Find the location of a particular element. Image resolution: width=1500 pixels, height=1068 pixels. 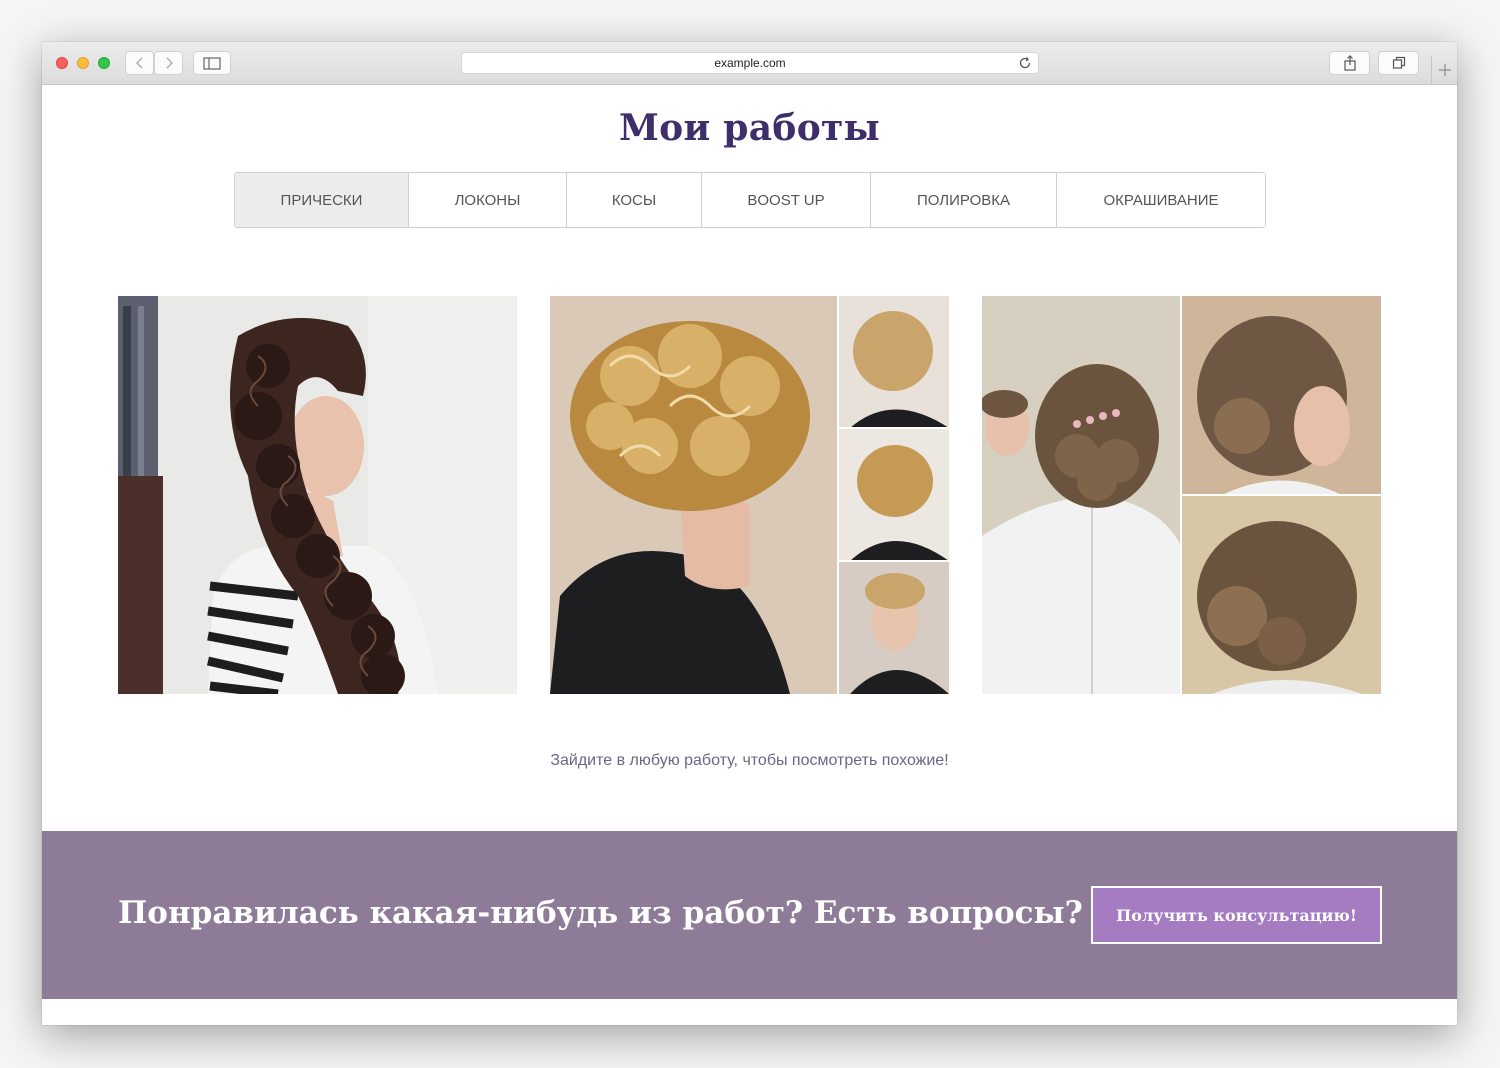

sidebar-icon is located at coordinates (212, 63).